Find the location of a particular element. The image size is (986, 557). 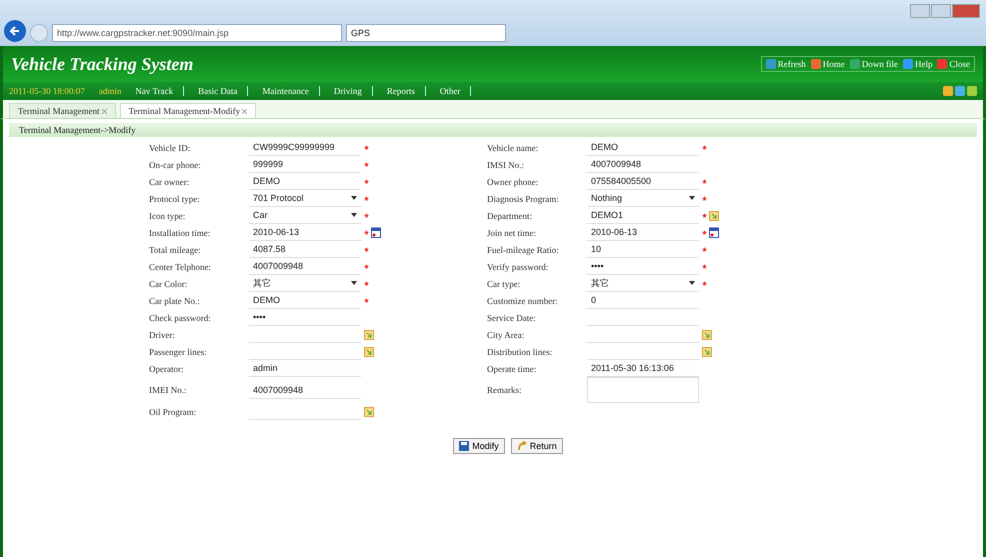

field-label: Protocol type: is located at coordinates (175, 199).